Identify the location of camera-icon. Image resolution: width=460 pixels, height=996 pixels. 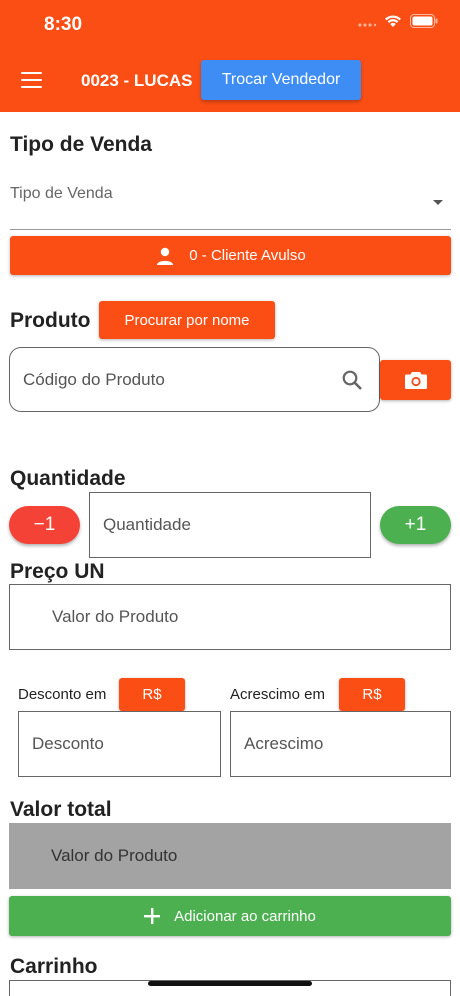
(415, 380).